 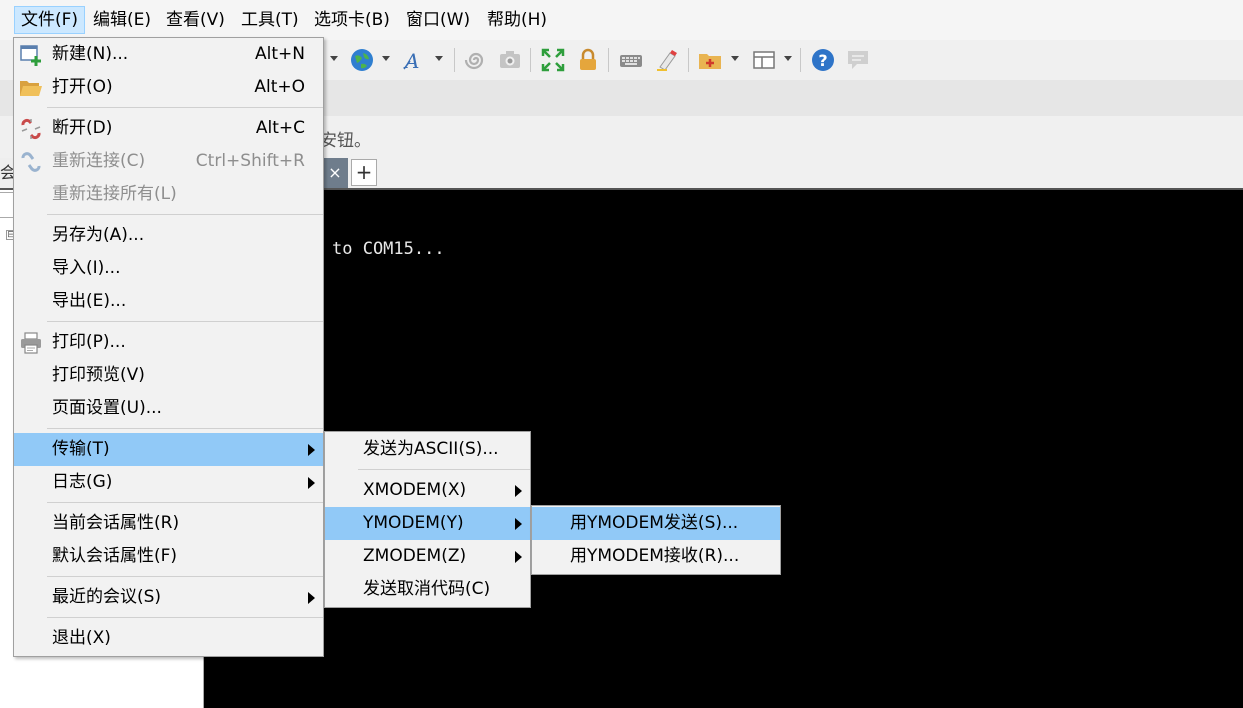 What do you see at coordinates (168, 54) in the screenshot?
I see `menu-item-new: 新建(N)... Alt+N` at bounding box center [168, 54].